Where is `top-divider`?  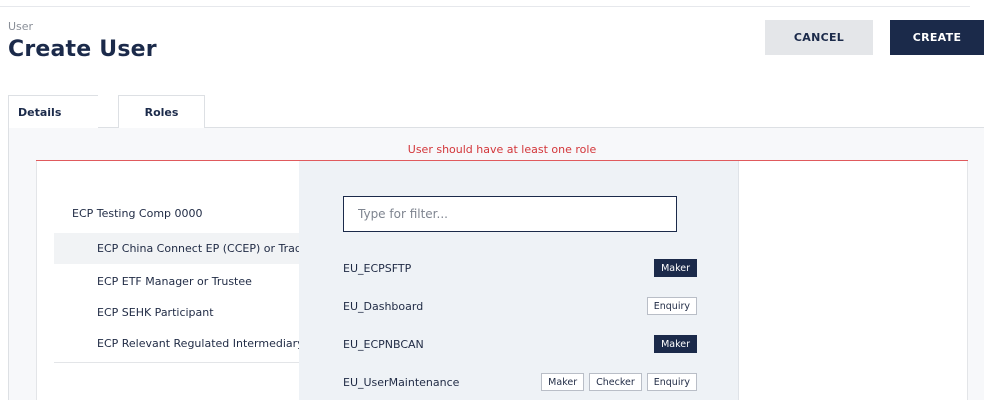 top-divider is located at coordinates (485, 6).